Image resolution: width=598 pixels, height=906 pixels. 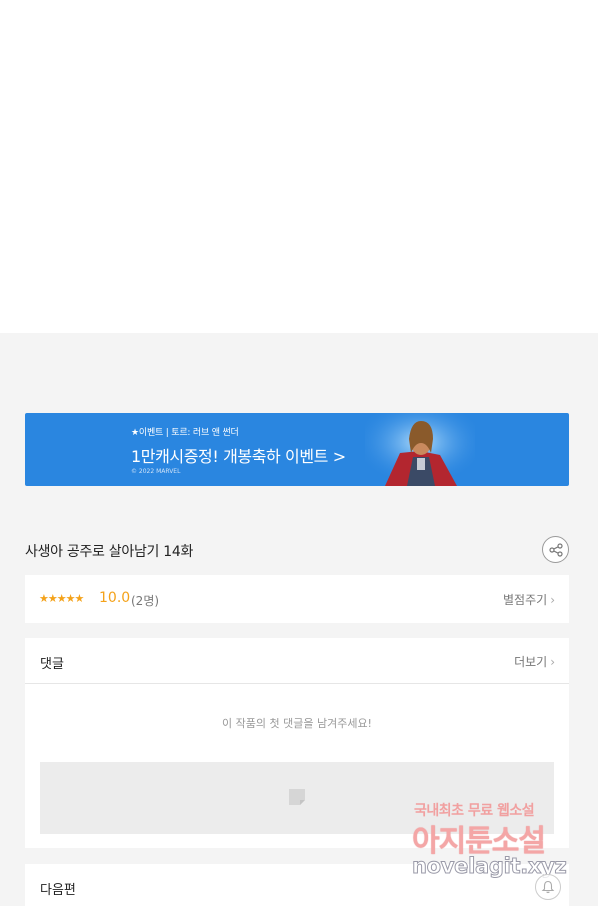 What do you see at coordinates (185, 433) in the screenshot?
I see `banner-event-label: ★이벤트 | 토르: 러브 앤 썬더` at bounding box center [185, 433].